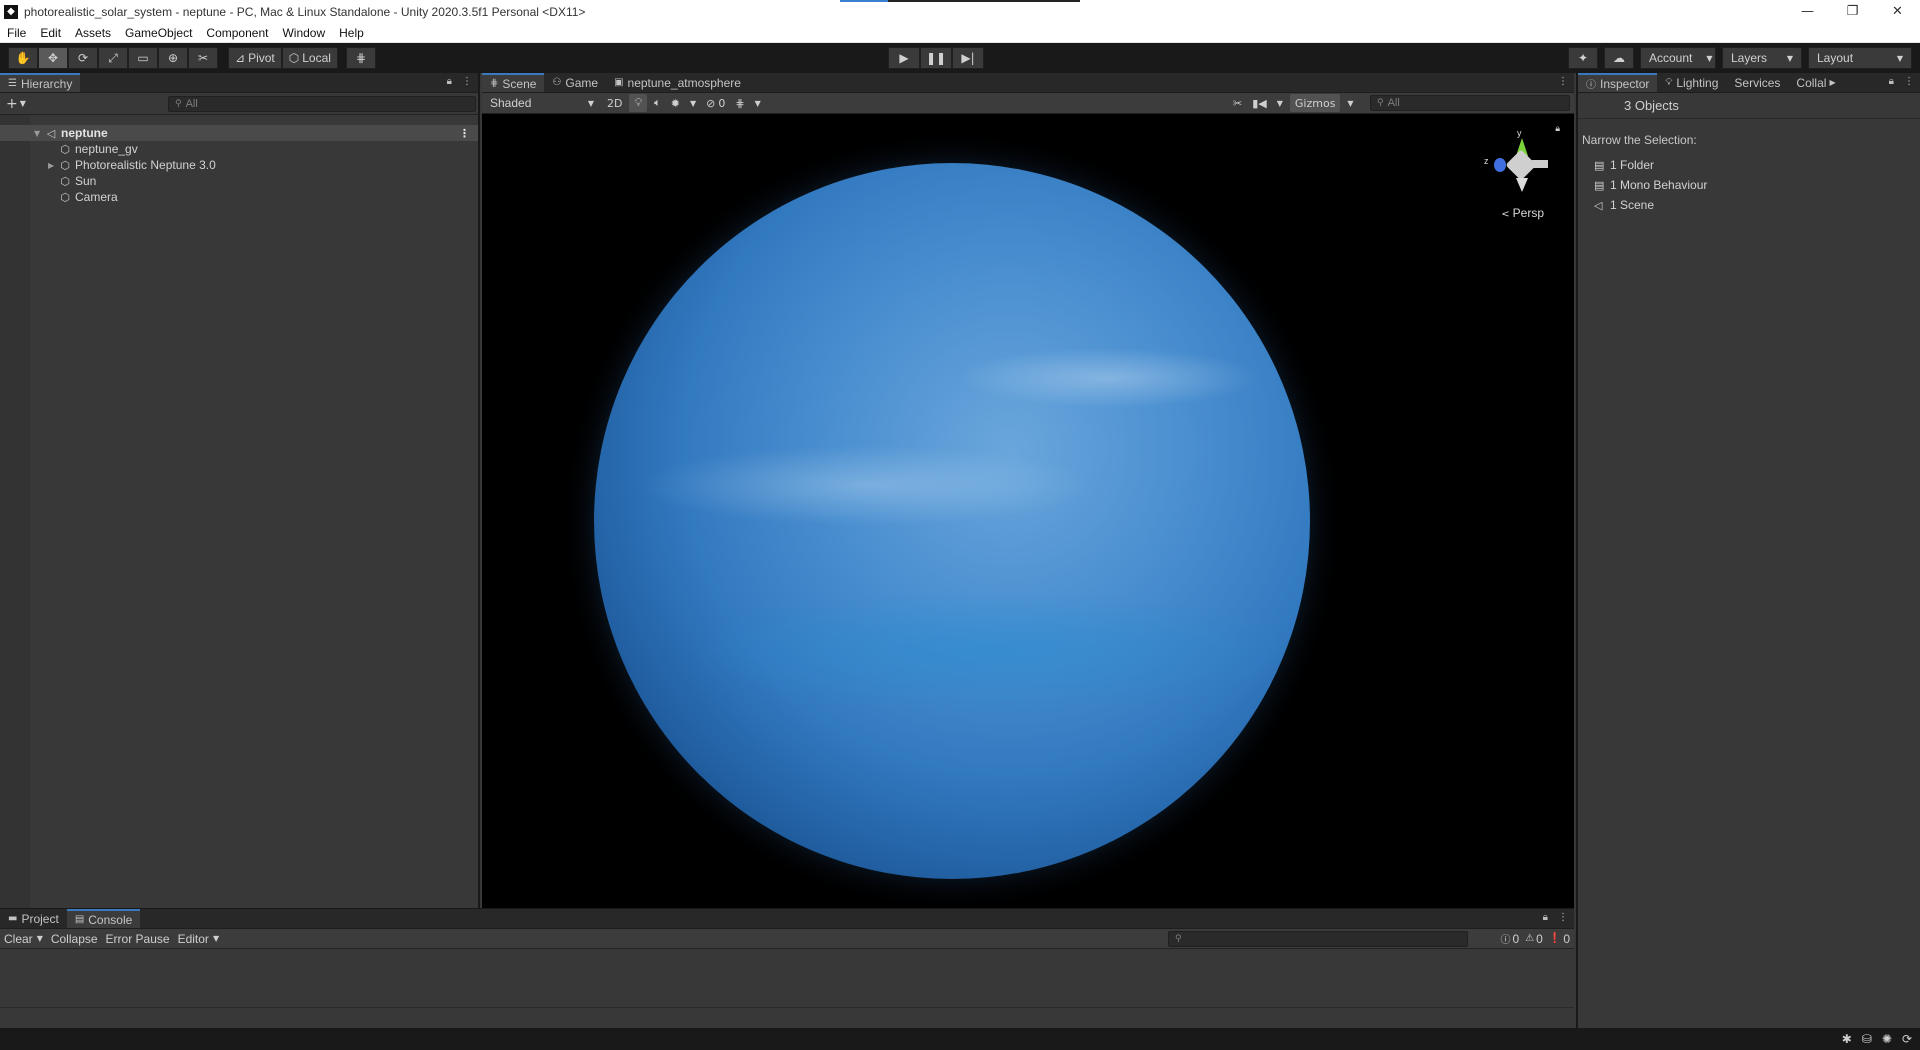 The width and height of the screenshot is (1920, 1050). Describe the element at coordinates (1583, 58) in the screenshot. I see `collab-icon: ✦` at that location.